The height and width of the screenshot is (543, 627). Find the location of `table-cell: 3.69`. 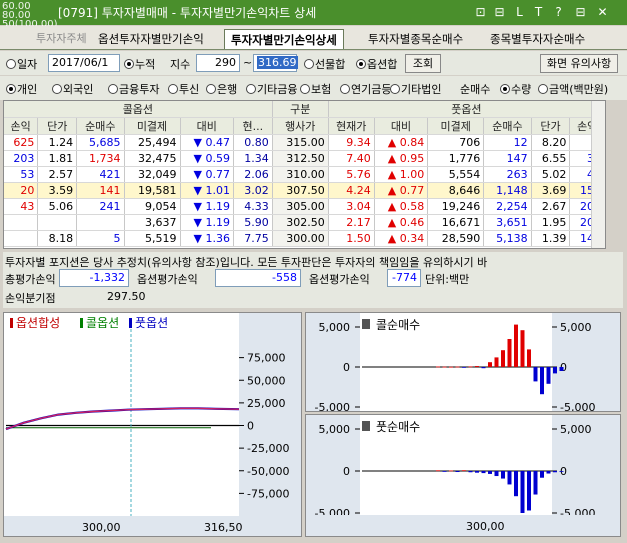

table-cell: 3.69 is located at coordinates (551, 190).